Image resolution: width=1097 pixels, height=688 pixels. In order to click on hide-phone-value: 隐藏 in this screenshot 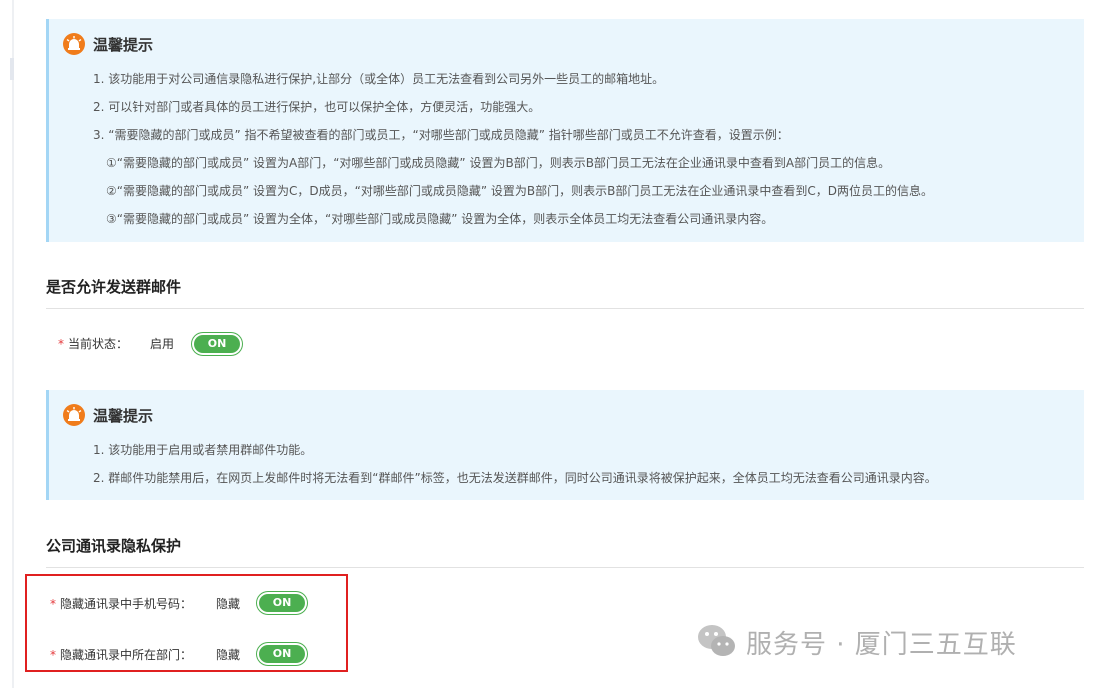, I will do `click(228, 604)`.